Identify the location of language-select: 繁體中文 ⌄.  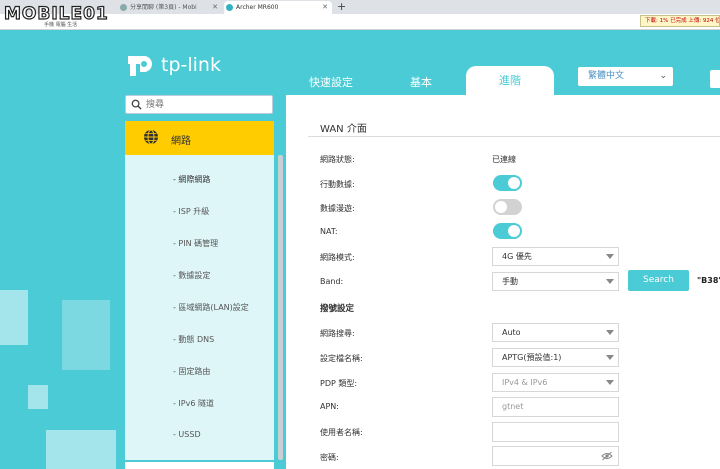
(625, 76).